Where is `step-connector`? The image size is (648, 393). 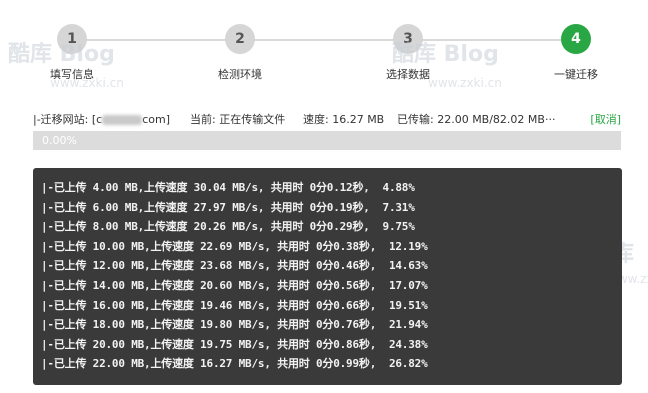
step-connector is located at coordinates (324, 40).